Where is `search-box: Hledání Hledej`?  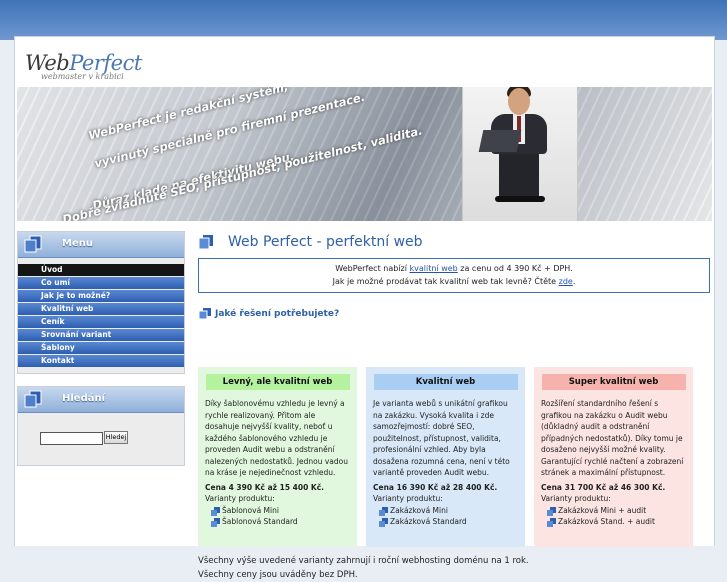 search-box: Hledání Hledej is located at coordinates (101, 426).